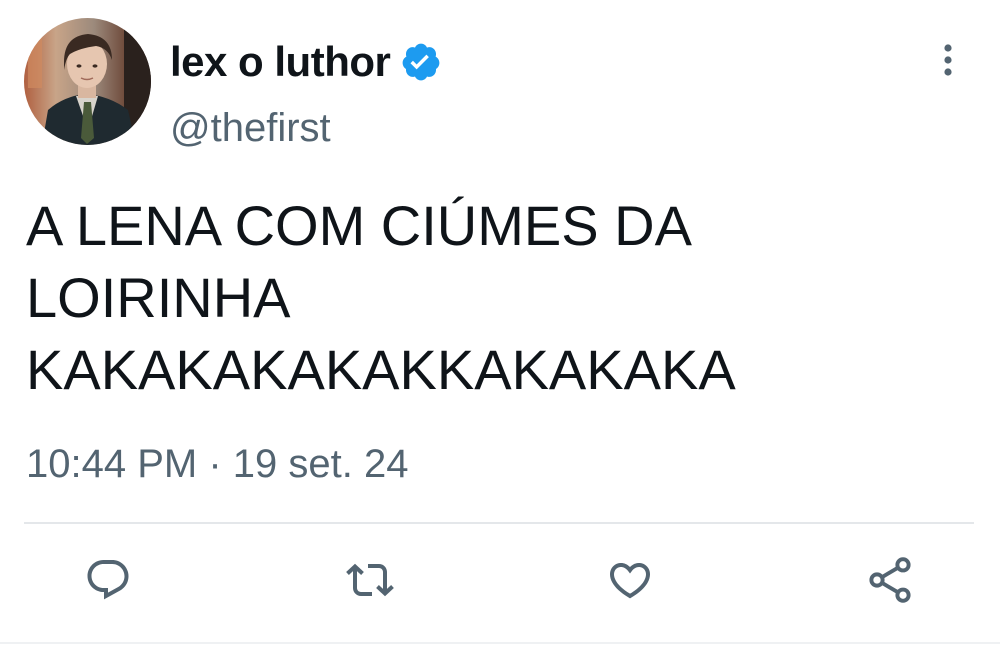 Image resolution: width=1000 pixels, height=656 pixels. I want to click on retweet-button, so click(370, 582).